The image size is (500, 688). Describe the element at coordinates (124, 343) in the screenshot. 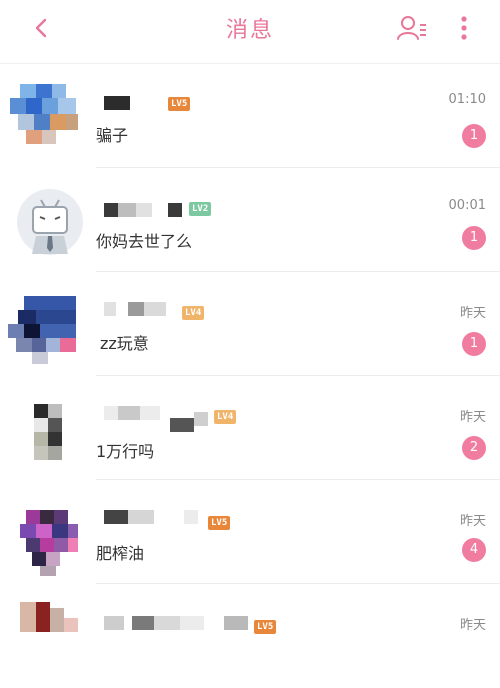

I see `message-preview: zz玩意` at that location.